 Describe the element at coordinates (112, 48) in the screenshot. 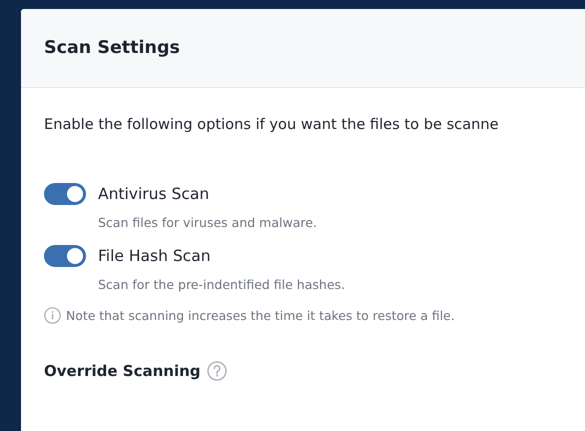

I see `panel-title: Scan Settings` at that location.